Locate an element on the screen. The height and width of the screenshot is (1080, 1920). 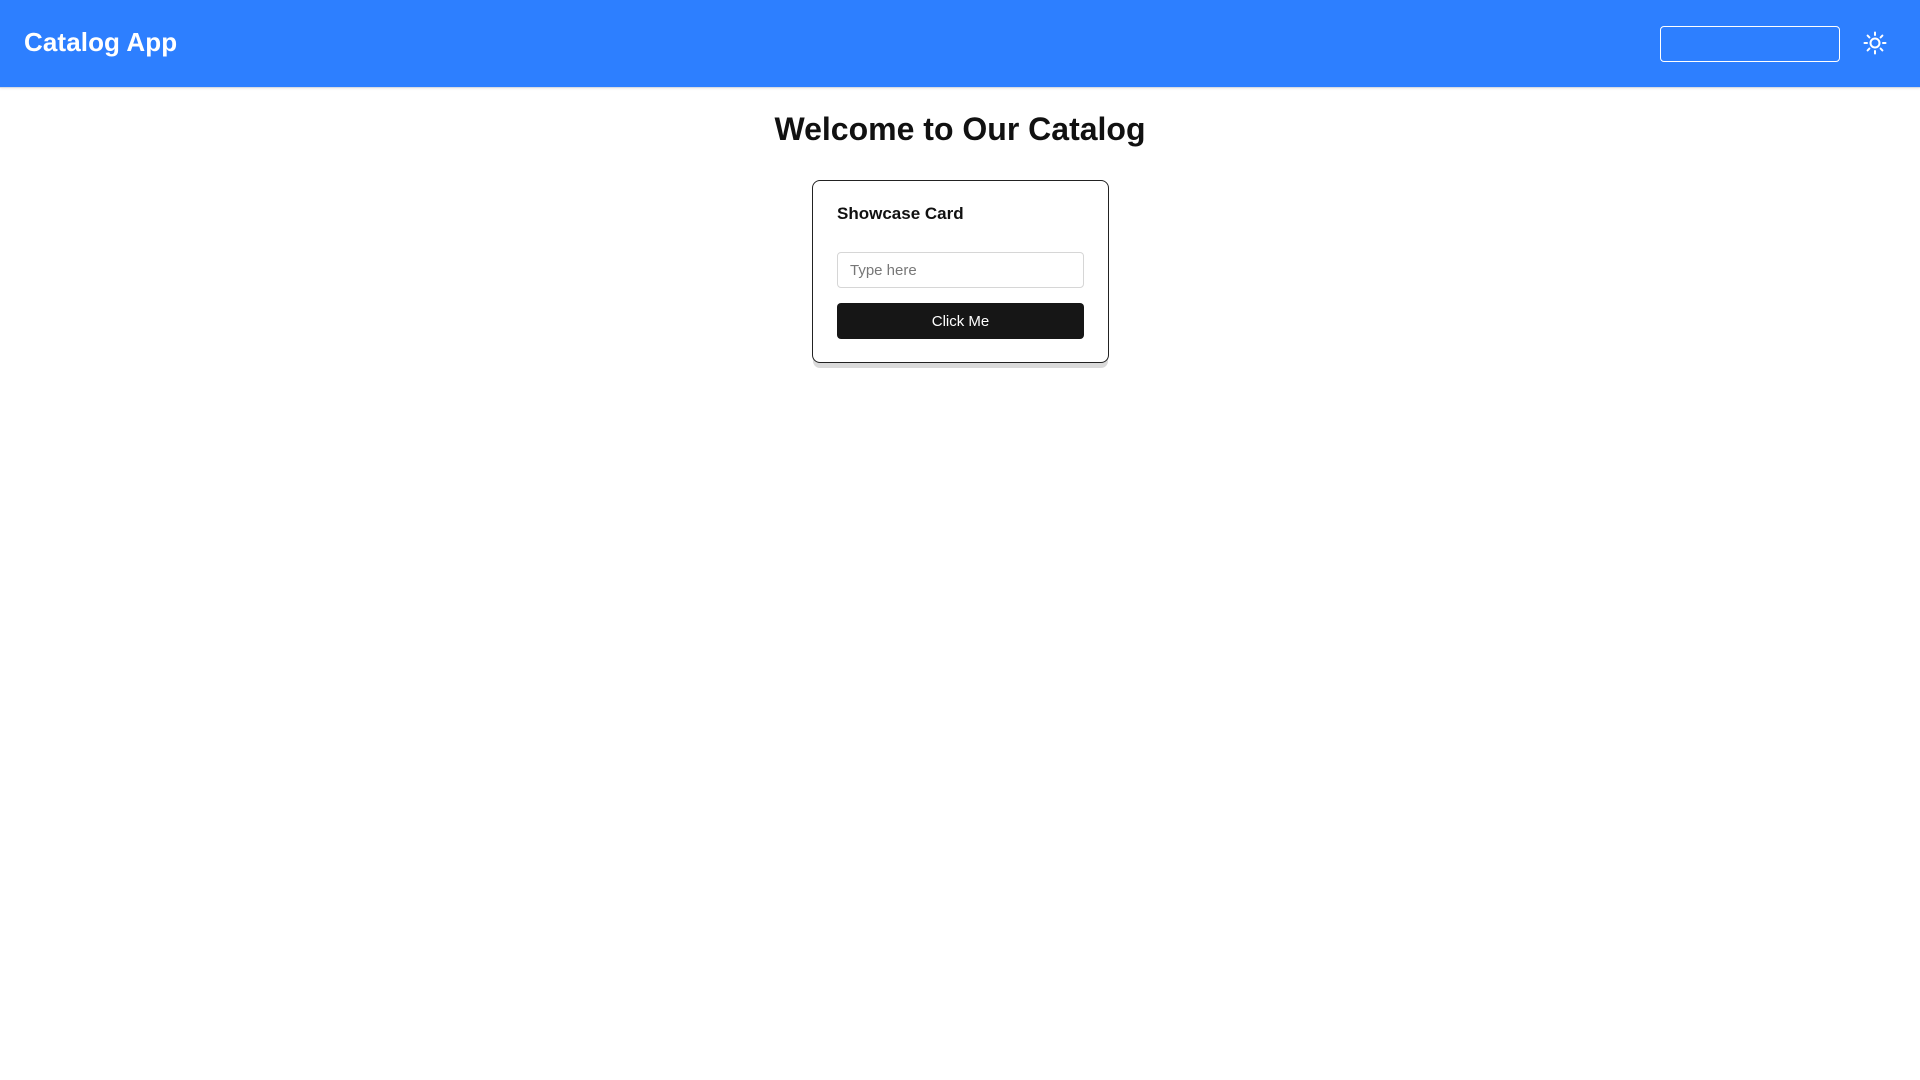
card-text-input is located at coordinates (960, 270).